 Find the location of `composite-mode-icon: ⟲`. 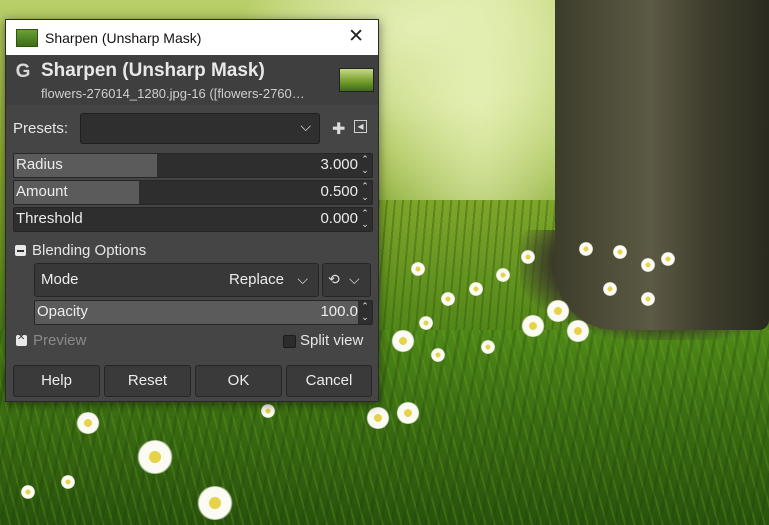

composite-mode-icon: ⟲ is located at coordinates (334, 279).